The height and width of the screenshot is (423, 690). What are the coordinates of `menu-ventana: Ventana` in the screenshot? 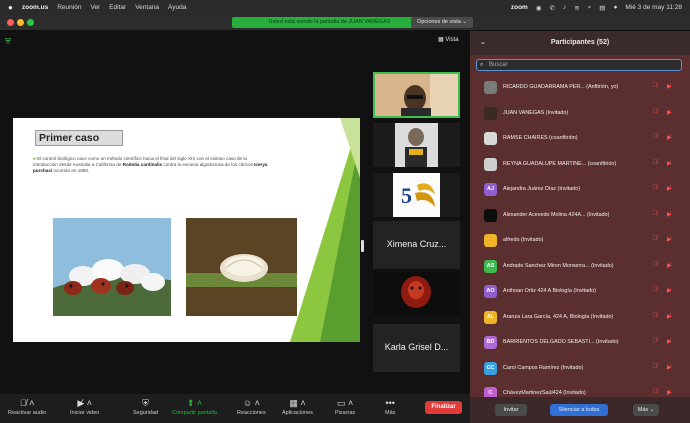 It's located at (147, 7).